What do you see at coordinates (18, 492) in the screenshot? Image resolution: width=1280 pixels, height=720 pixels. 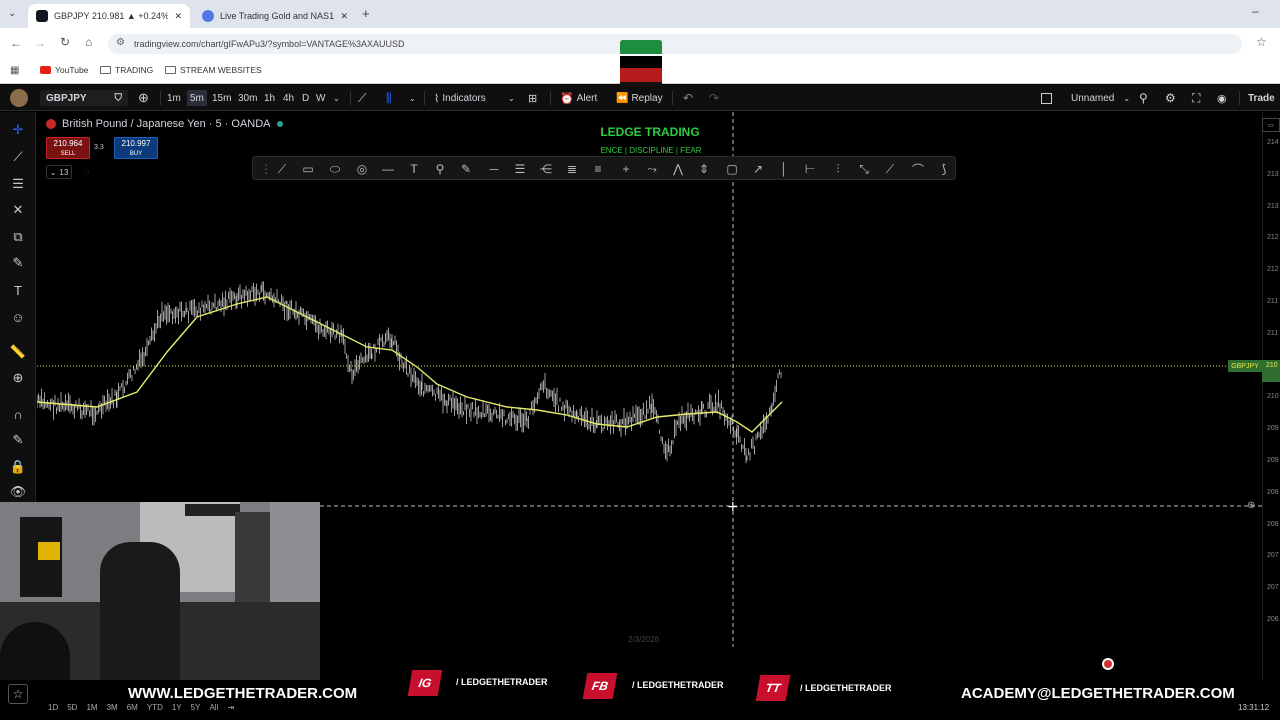 I see `visibility-eye-icon: 👁` at bounding box center [18, 492].